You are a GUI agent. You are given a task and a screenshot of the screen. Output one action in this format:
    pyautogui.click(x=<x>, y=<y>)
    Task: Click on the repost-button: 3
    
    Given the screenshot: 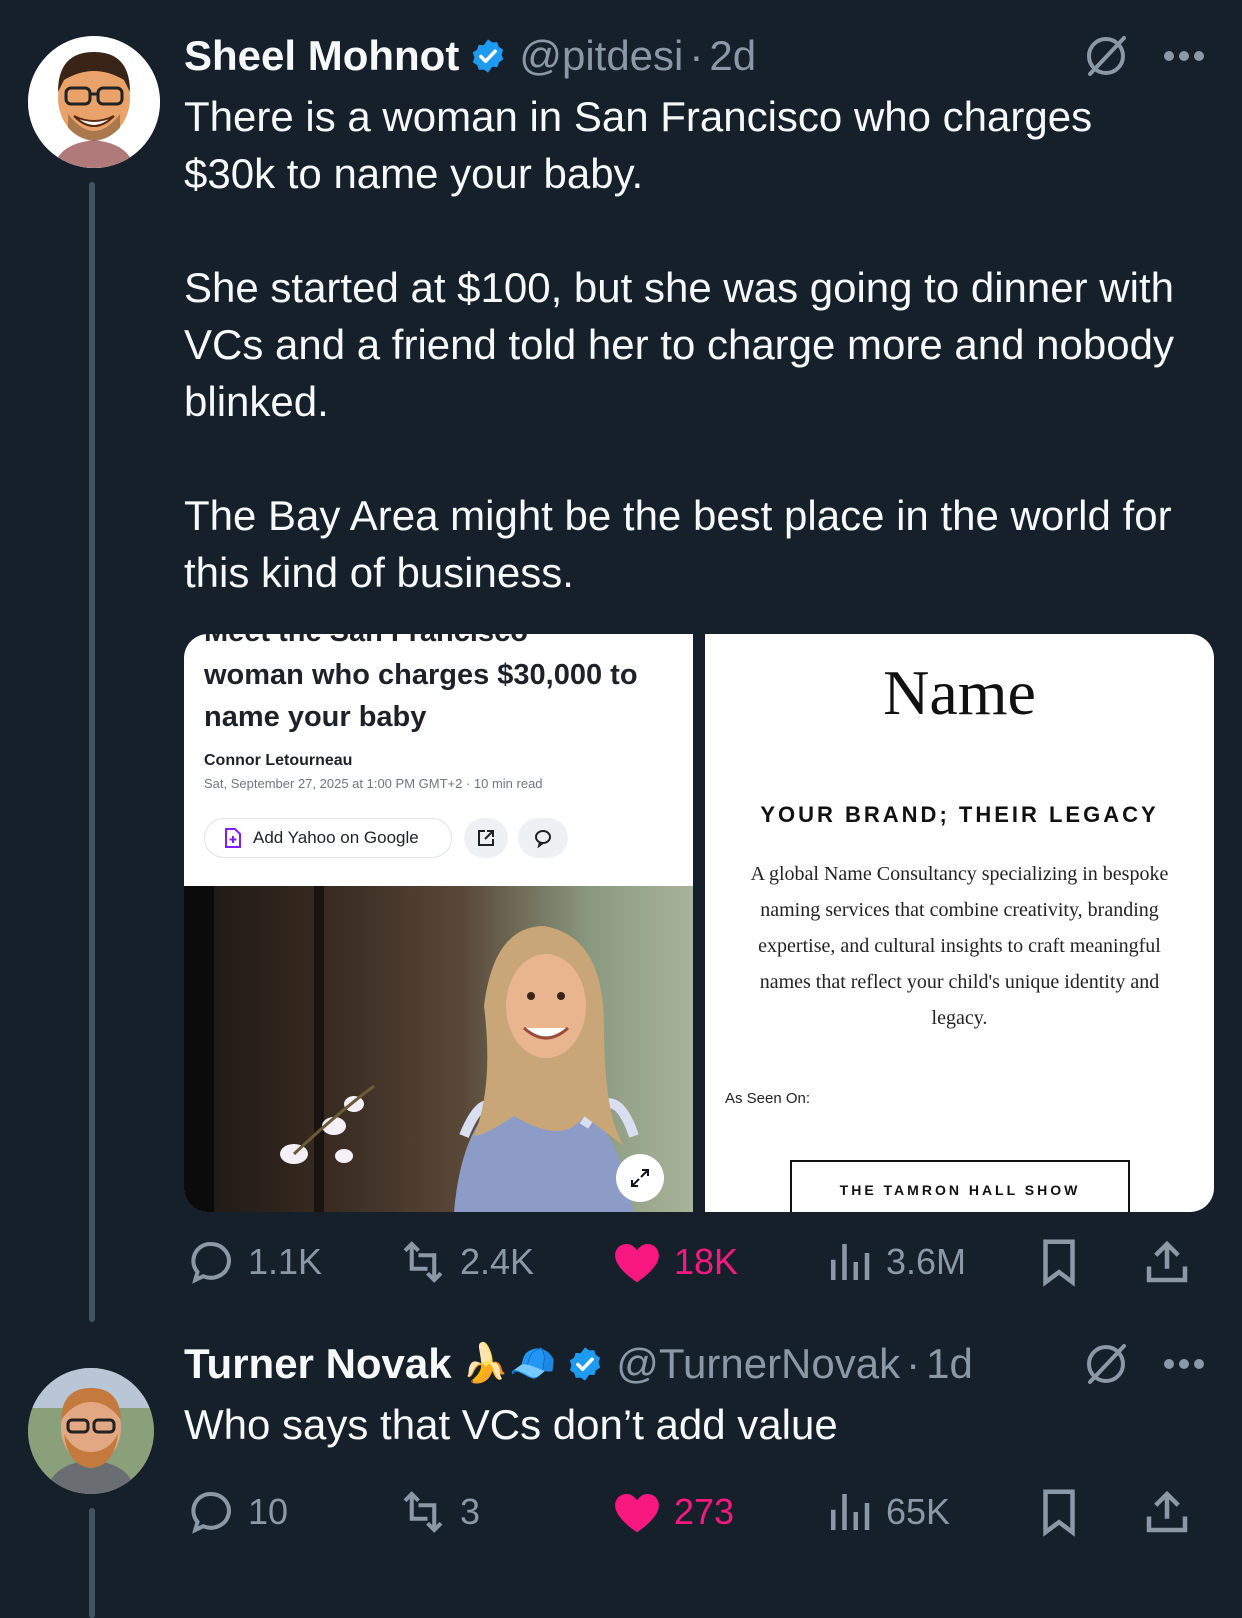 What is the action you would take?
    pyautogui.click(x=438, y=1512)
    